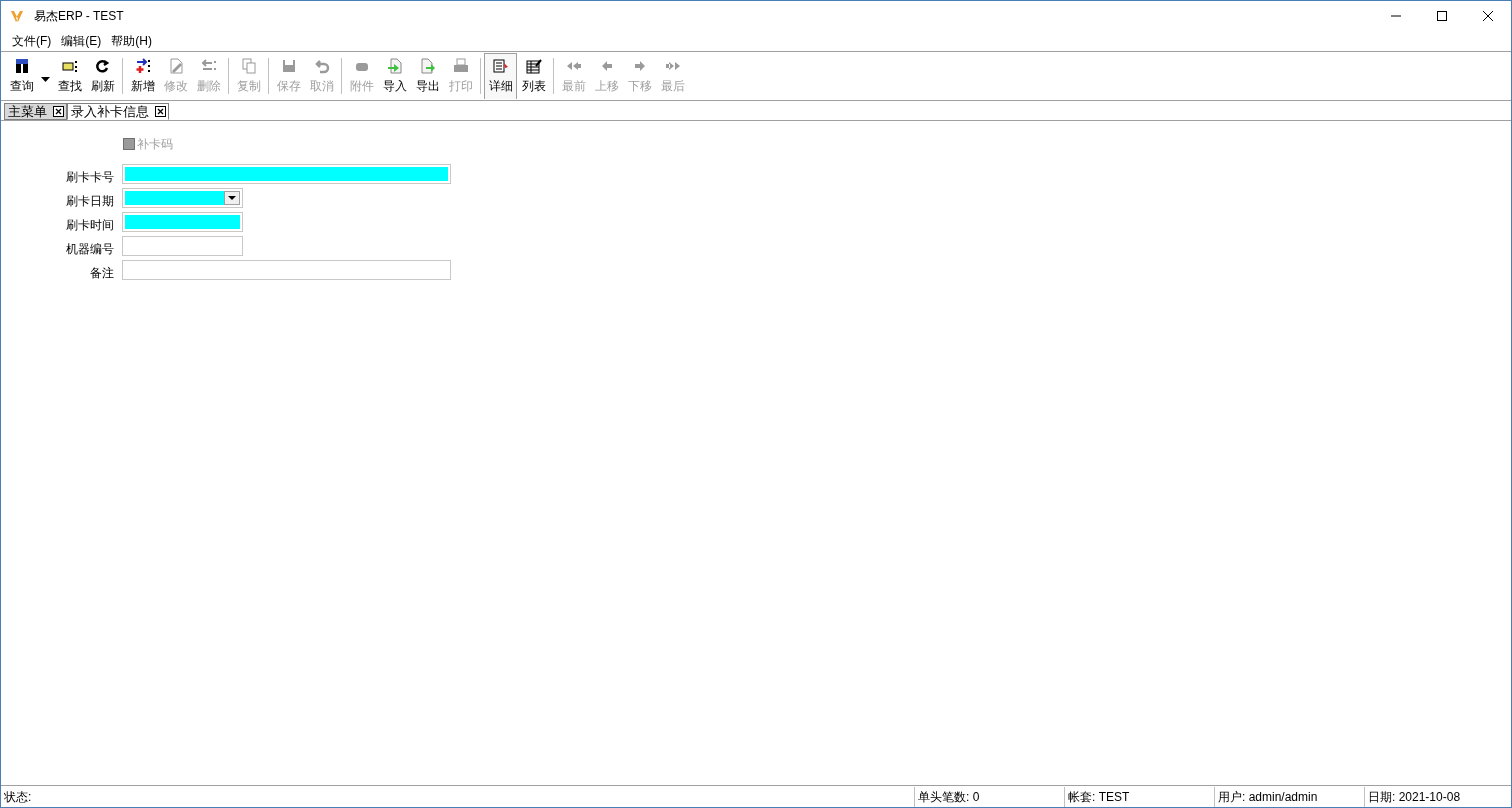  What do you see at coordinates (102, 65) in the screenshot?
I see `refresh-icon` at bounding box center [102, 65].